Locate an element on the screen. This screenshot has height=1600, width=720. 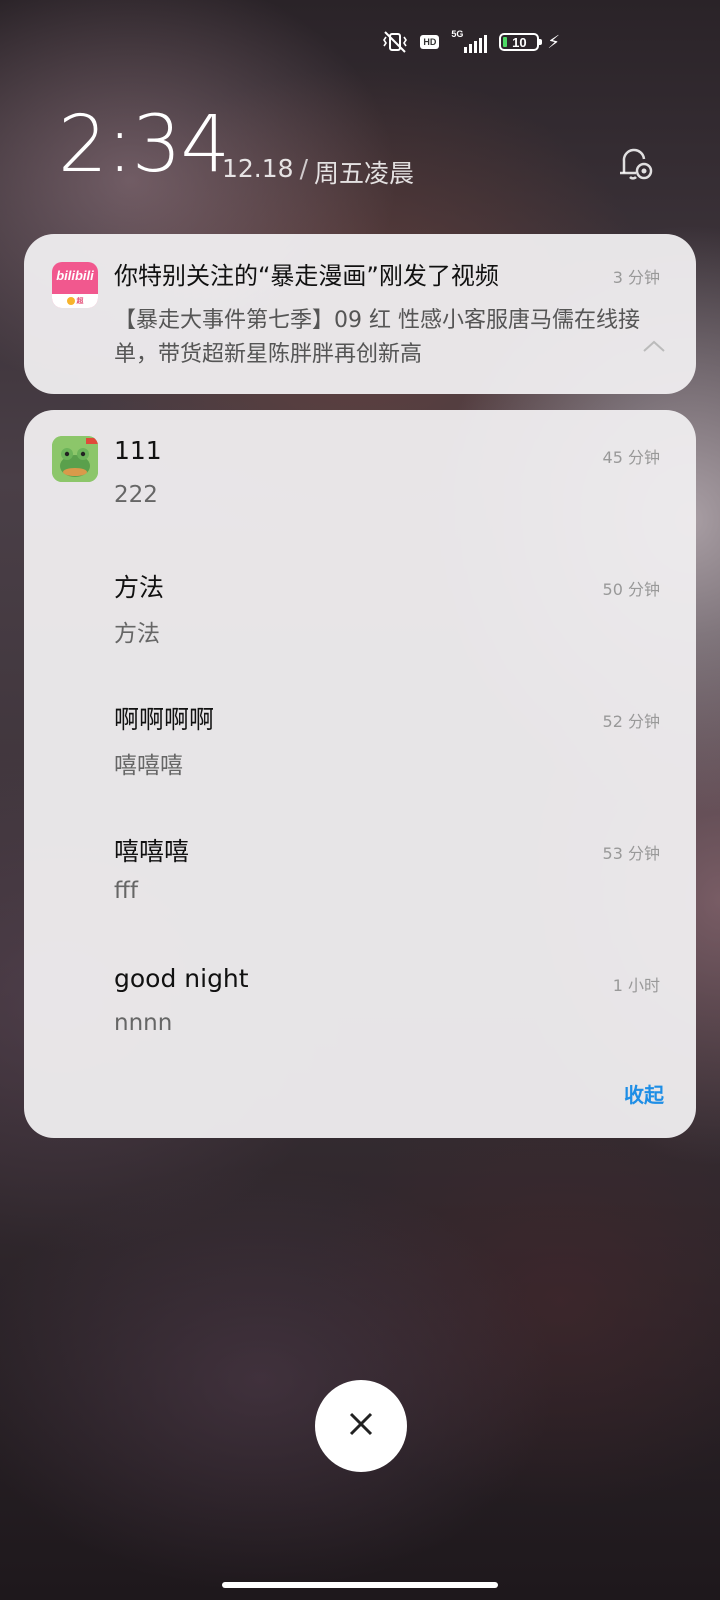
notification-time: 53 分钟 is located at coordinates (631, 853).